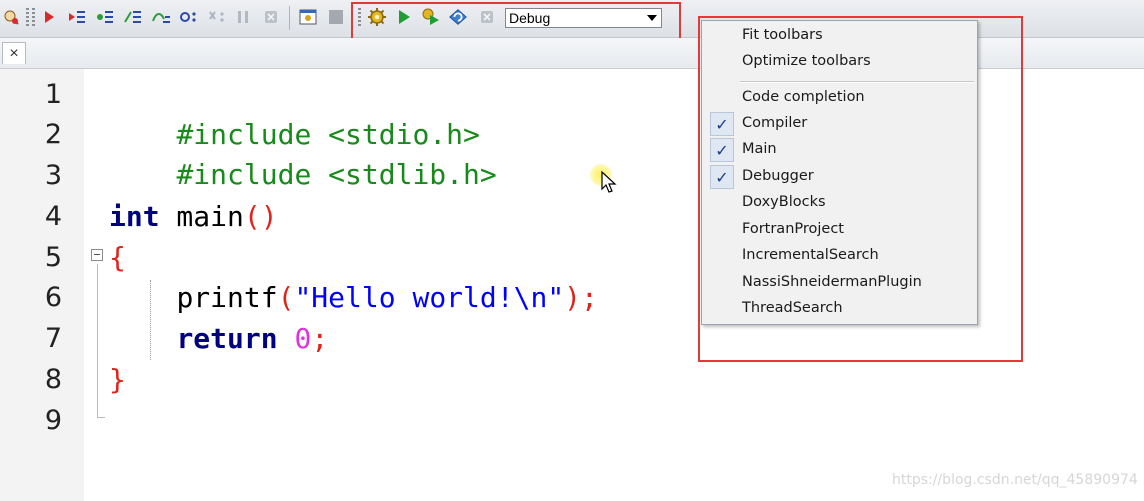  Describe the element at coordinates (53, 216) in the screenshot. I see `line-number: 4` at that location.